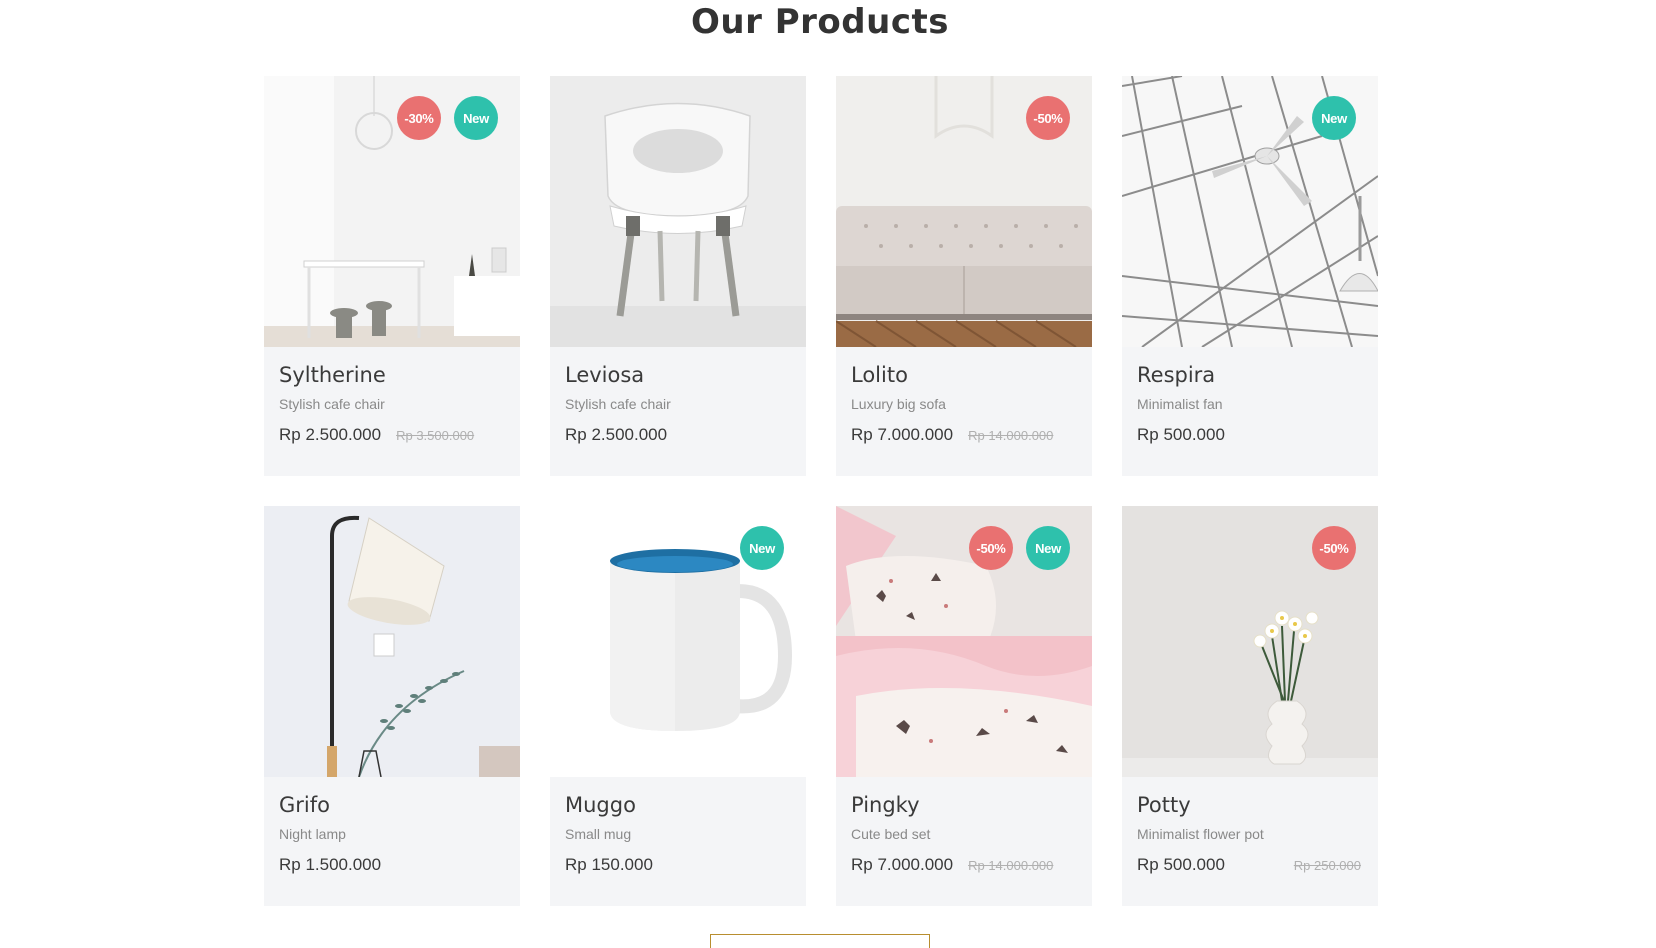  I want to click on ceiling-fan-image: New, so click(1250, 211).